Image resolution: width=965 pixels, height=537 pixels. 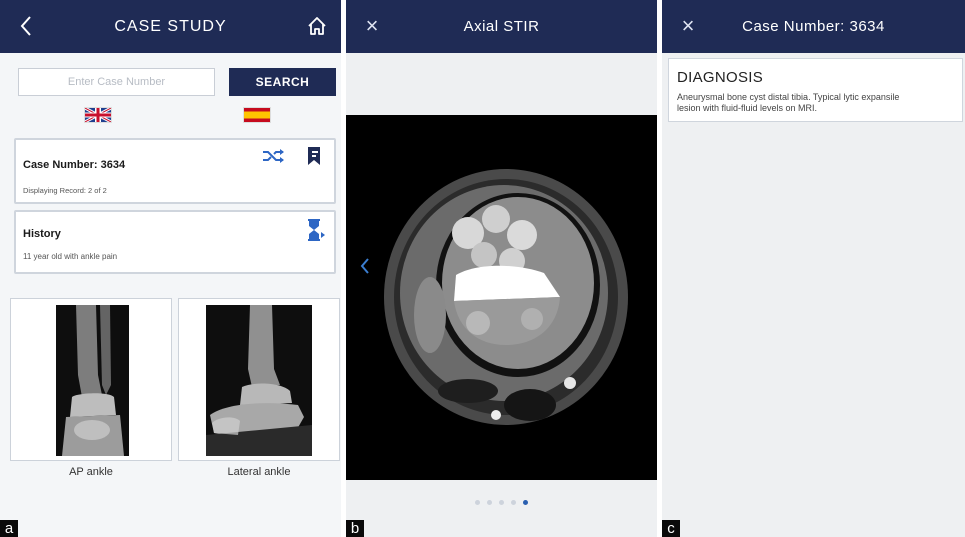 What do you see at coordinates (74, 165) in the screenshot?
I see `case-number-title: Case Number: 3634` at bounding box center [74, 165].